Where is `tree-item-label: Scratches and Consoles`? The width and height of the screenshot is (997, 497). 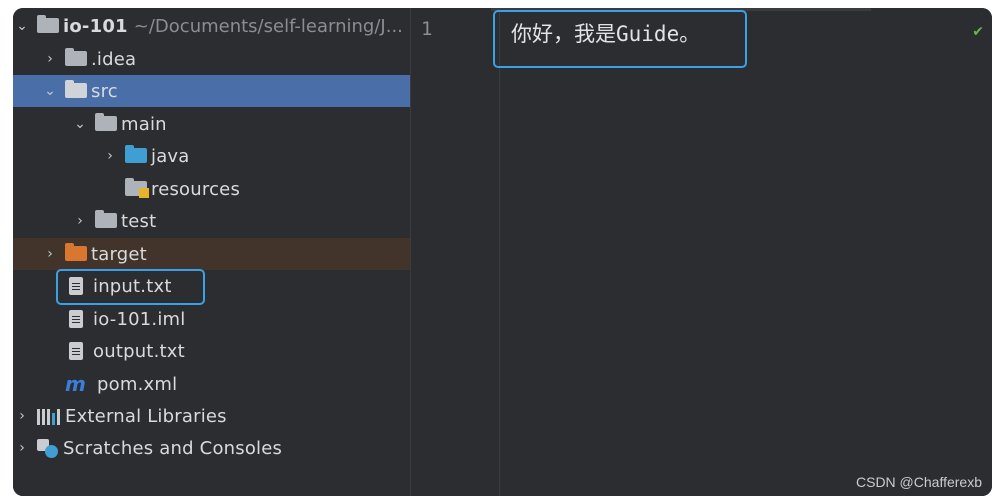 tree-item-label: Scratches and Consoles is located at coordinates (173, 448).